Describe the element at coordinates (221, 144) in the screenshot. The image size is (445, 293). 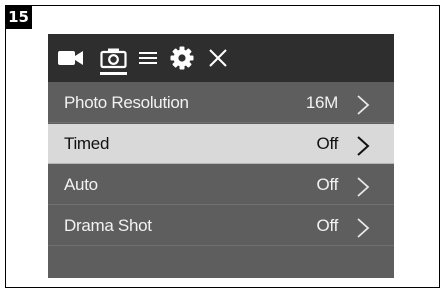
I see `menu-item-timed: Timed Off` at that location.